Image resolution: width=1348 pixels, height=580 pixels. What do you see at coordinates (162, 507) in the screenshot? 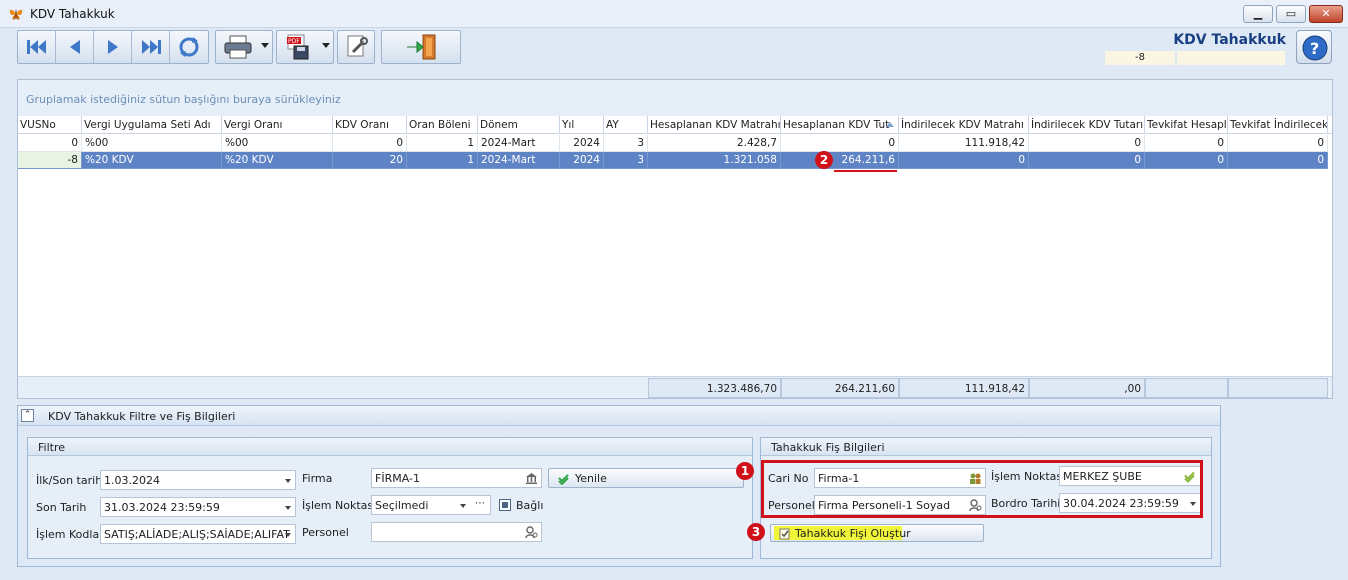
I see `son-tarih-value: 31.03.2024 23:59:59` at bounding box center [162, 507].